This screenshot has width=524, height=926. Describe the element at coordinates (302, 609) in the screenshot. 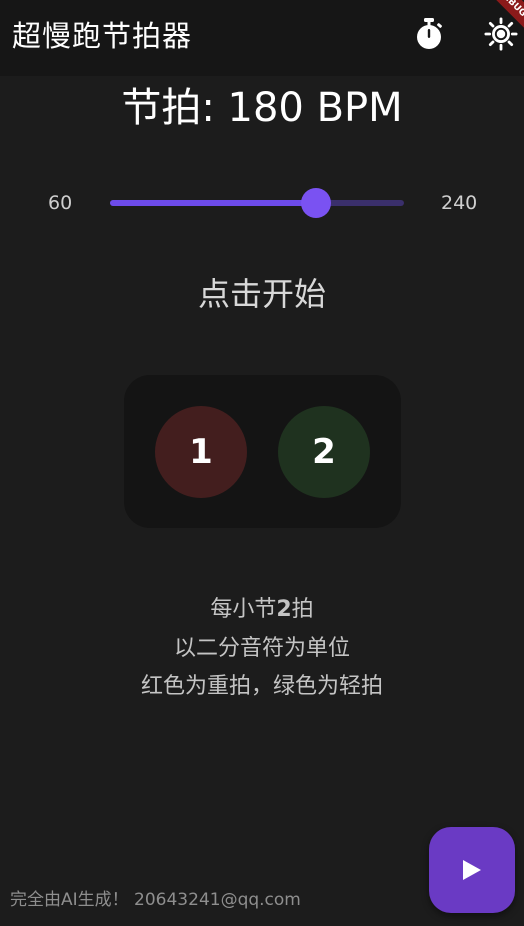

I see `beats-suffix: 拍` at that location.